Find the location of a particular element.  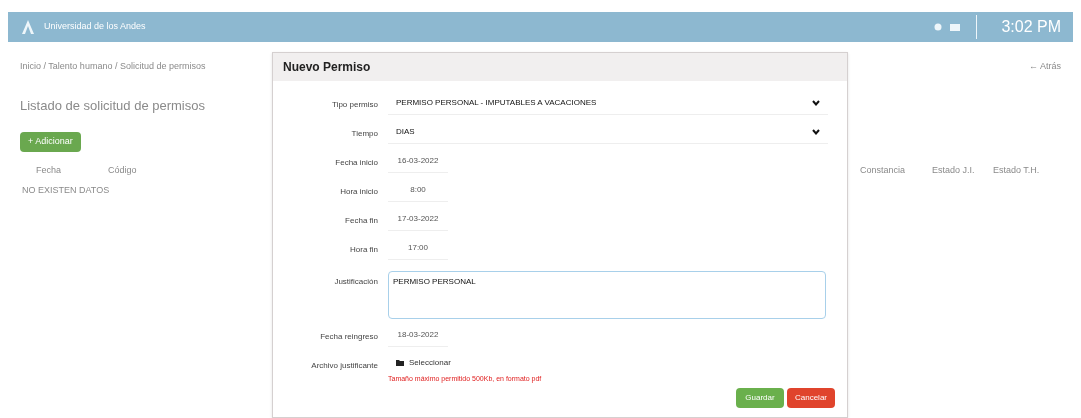

column-header: Código is located at coordinates (122, 170).